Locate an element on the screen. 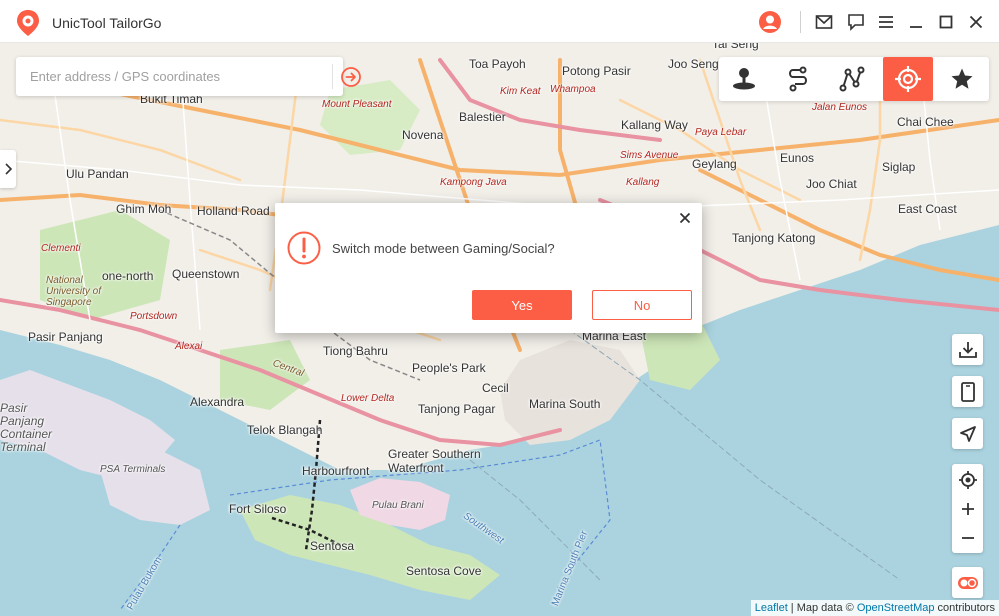 This screenshot has width=999, height=616. zoom-out-button is located at coordinates (967, 537).